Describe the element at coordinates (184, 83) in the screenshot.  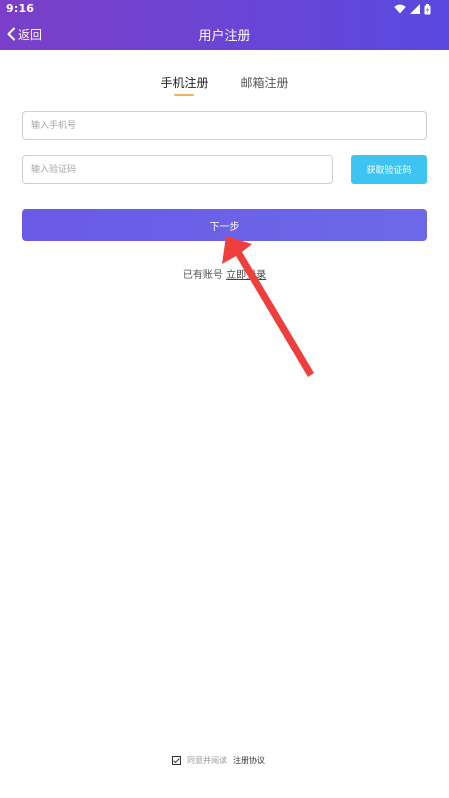
I see `tab-phone-label: 手机注册` at that location.